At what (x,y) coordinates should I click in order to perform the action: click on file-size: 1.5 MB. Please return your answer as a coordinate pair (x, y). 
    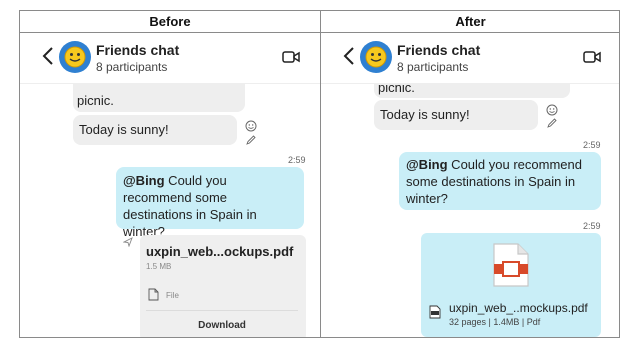
    Looking at the image, I should click on (159, 266).